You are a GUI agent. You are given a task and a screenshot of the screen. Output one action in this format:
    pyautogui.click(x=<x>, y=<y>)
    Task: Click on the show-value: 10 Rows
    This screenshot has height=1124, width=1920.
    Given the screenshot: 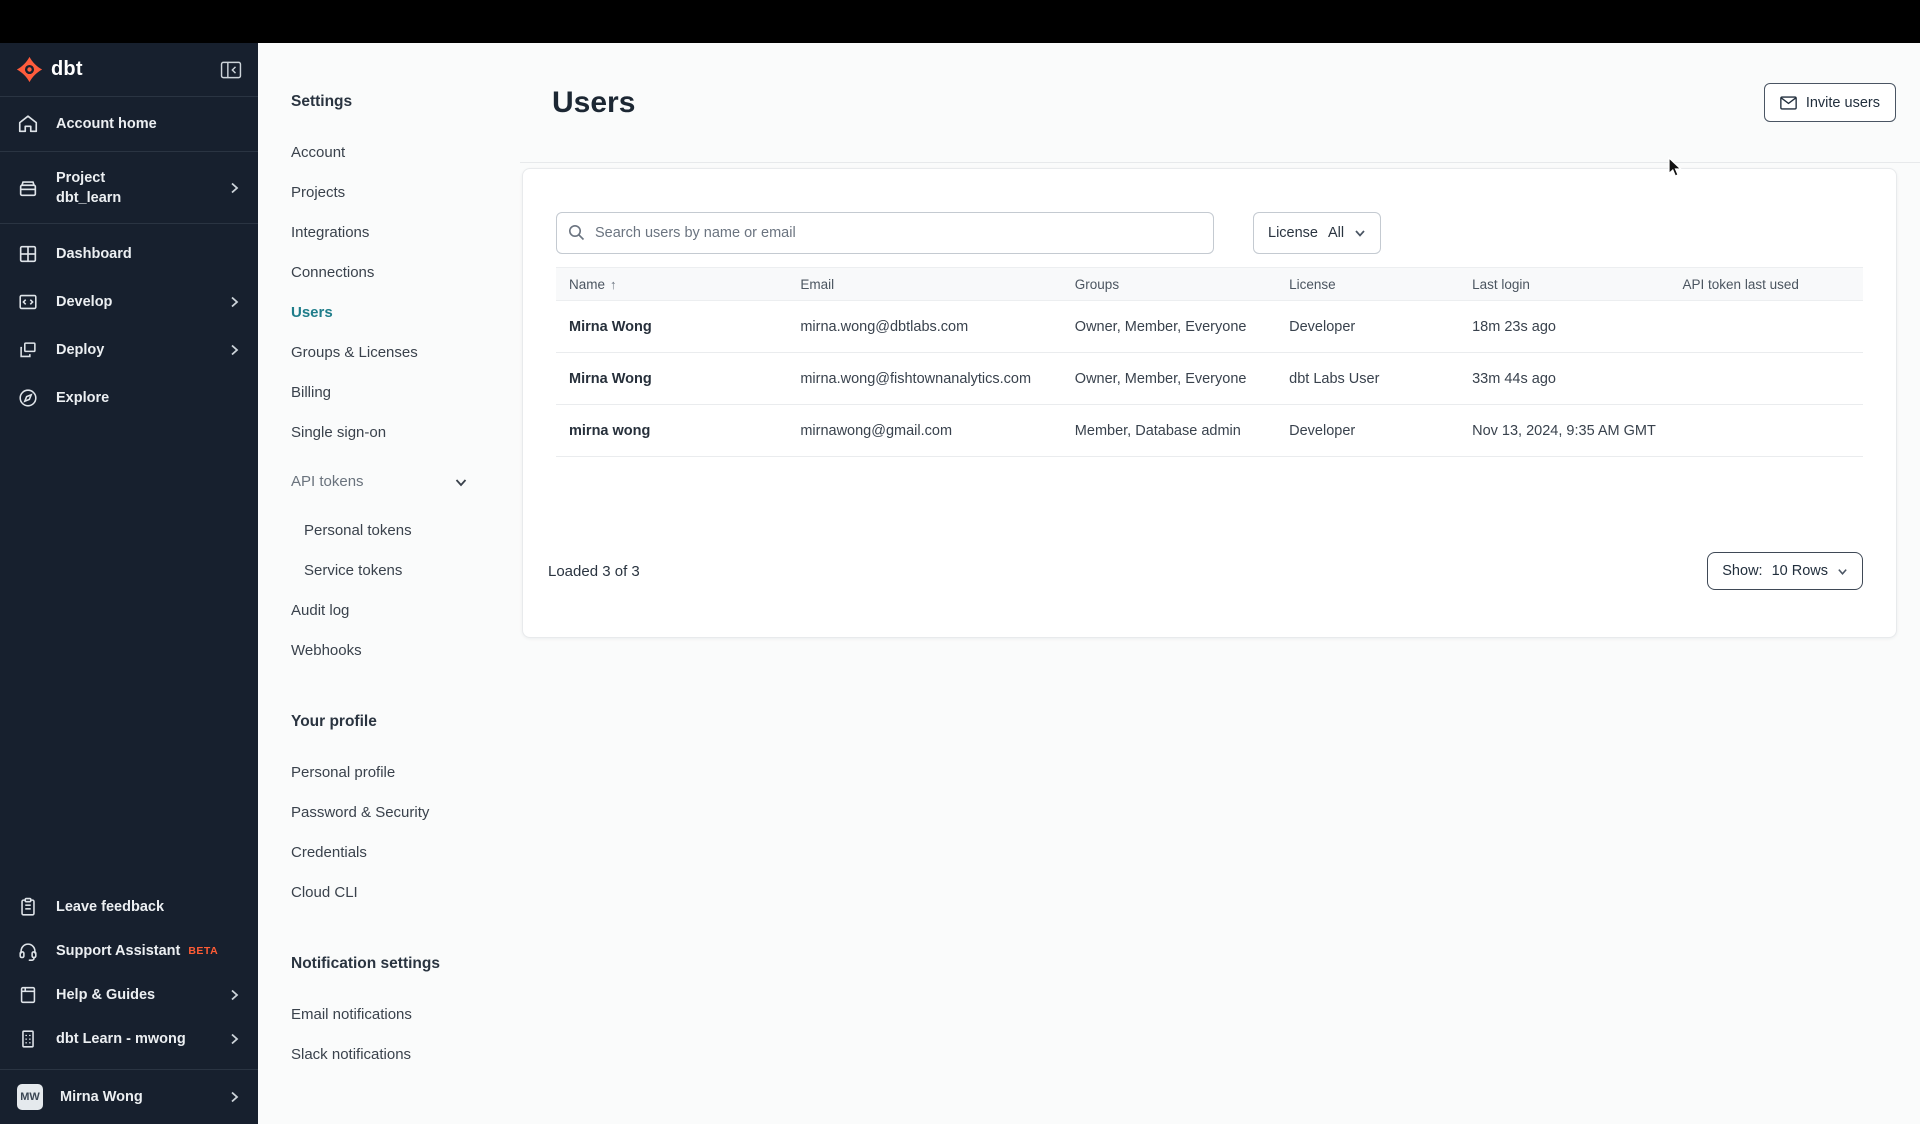 What is the action you would take?
    pyautogui.click(x=1799, y=571)
    